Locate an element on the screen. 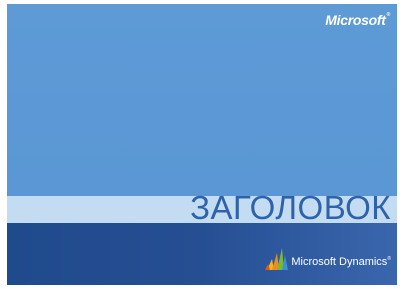 This screenshot has height=289, width=403. microsoft-logo-text: Microsoft is located at coordinates (355, 20).